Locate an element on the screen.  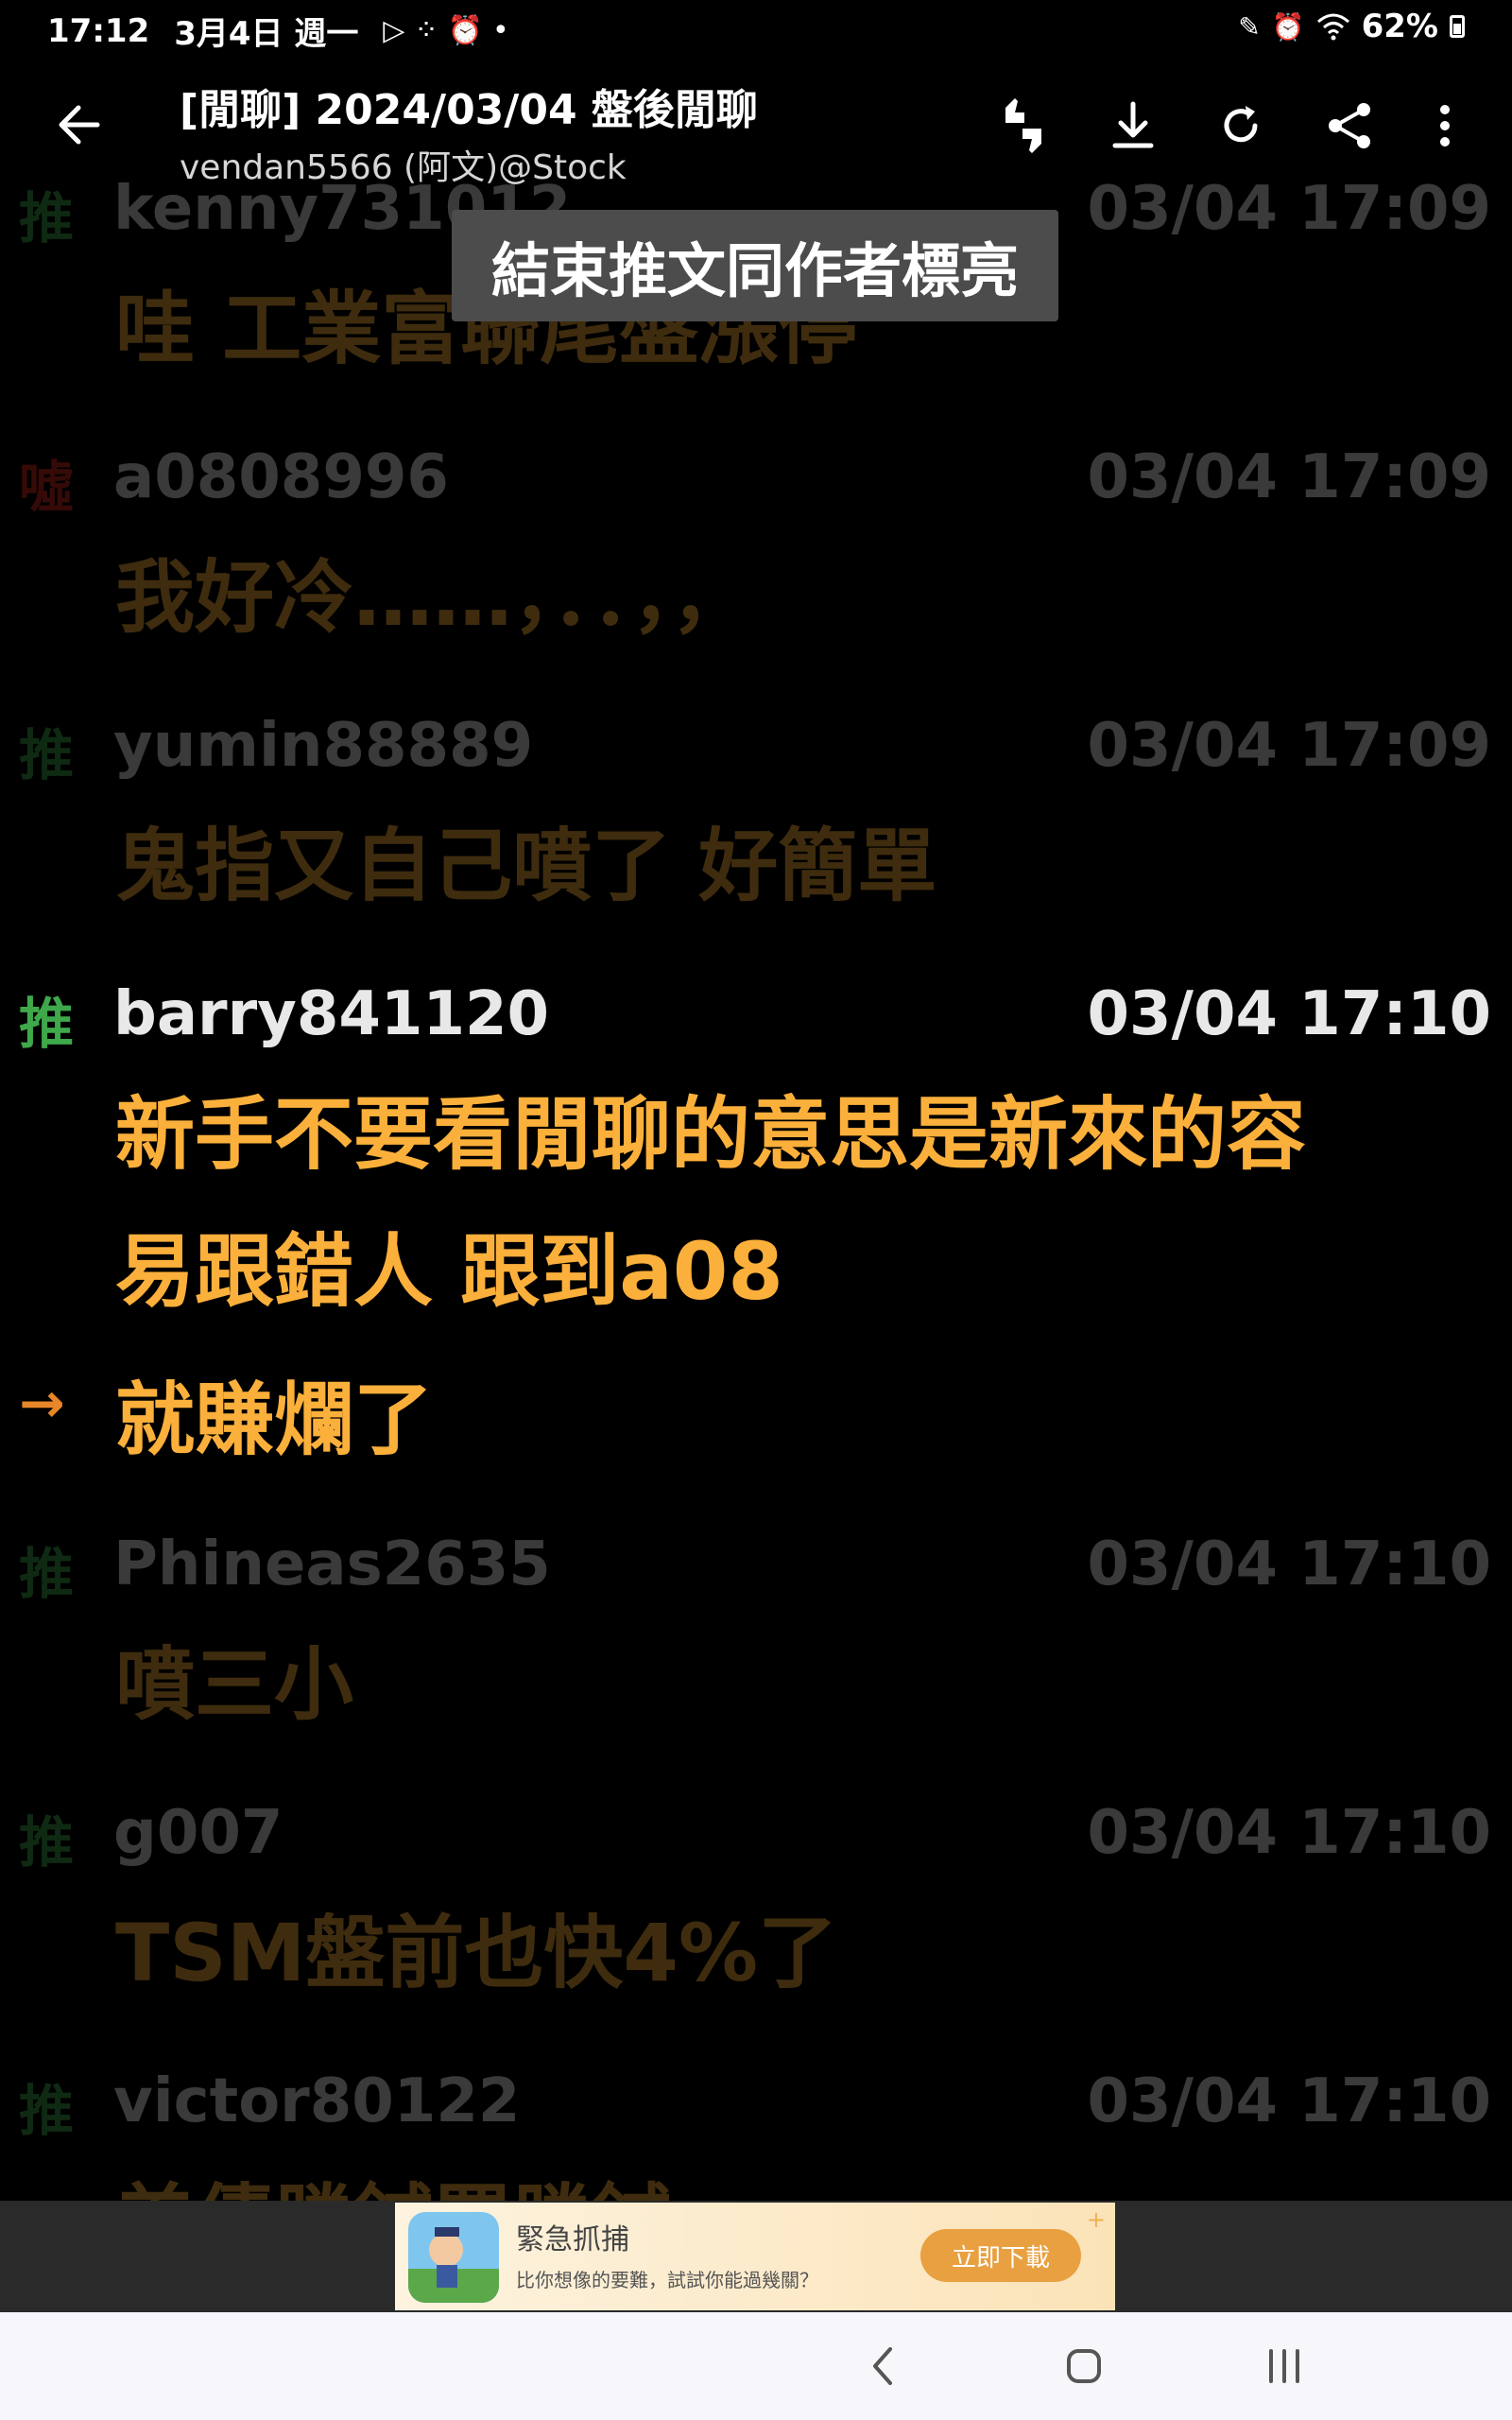
app-grid-icon: ⁘ is located at coordinates (426, 30).